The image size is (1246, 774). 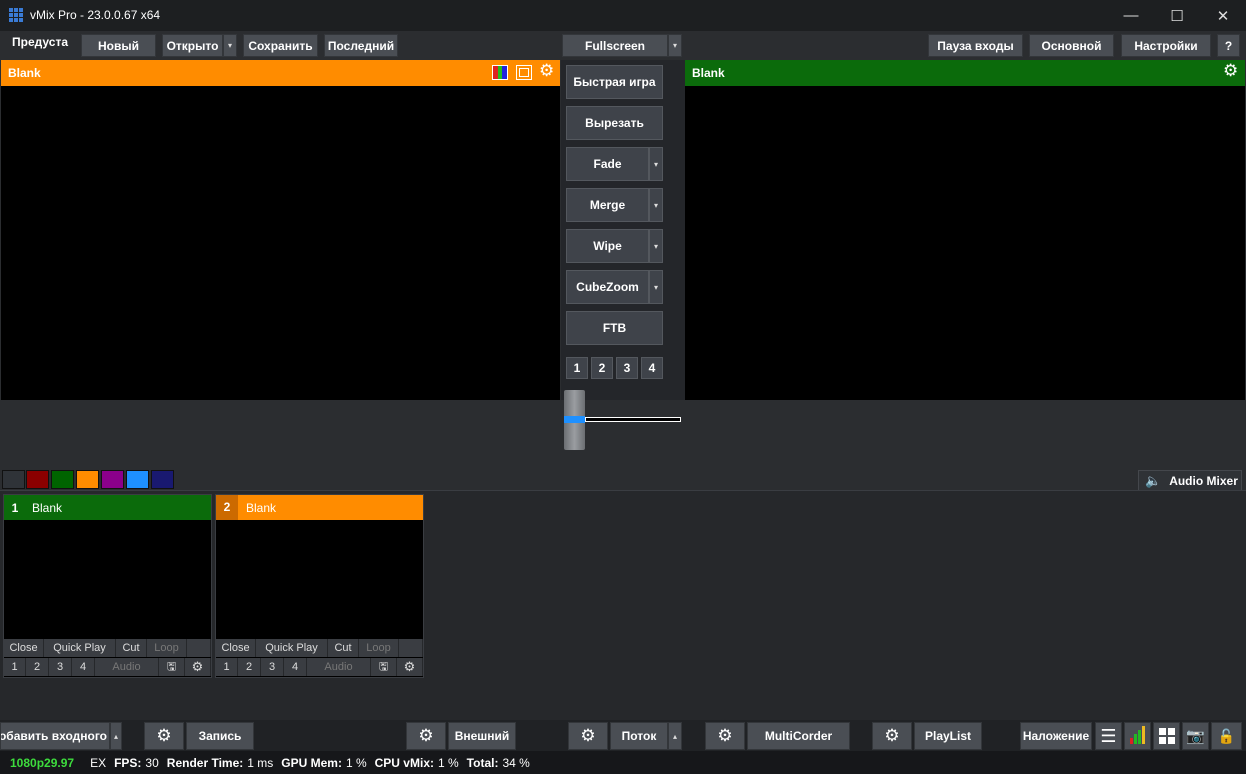 I want to click on color-tag-red, so click(x=37, y=479).